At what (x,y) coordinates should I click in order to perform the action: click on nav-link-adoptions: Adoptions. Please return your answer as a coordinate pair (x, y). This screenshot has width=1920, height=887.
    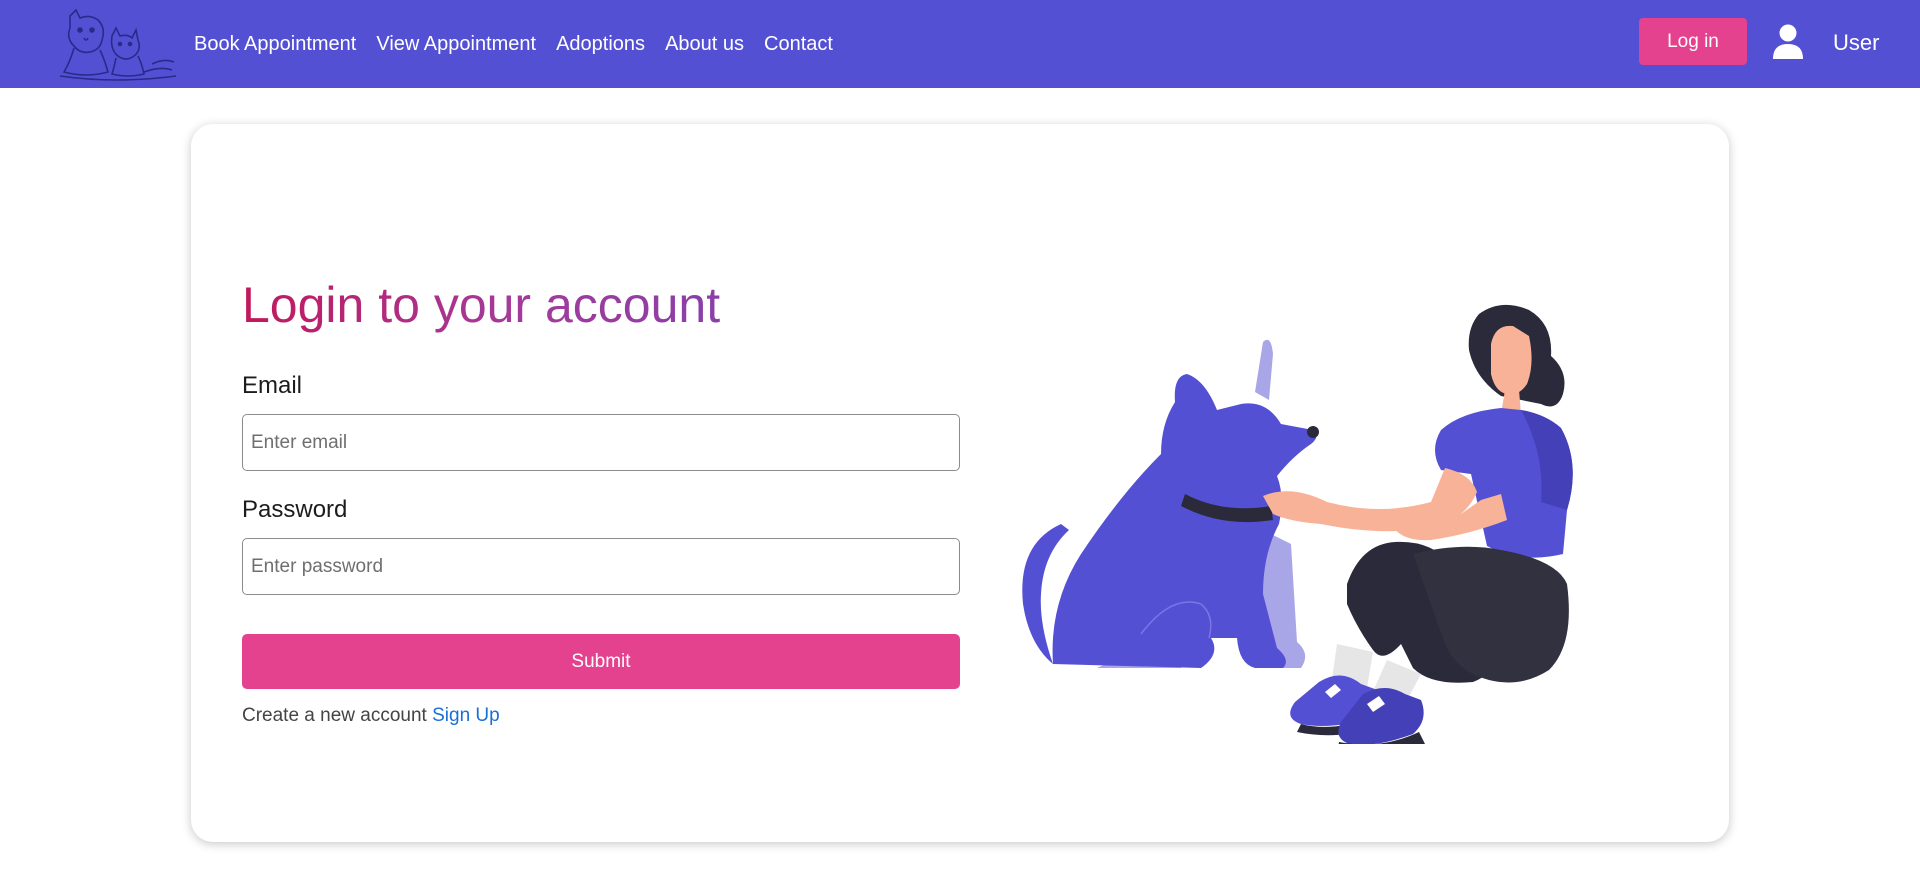
    Looking at the image, I should click on (600, 44).